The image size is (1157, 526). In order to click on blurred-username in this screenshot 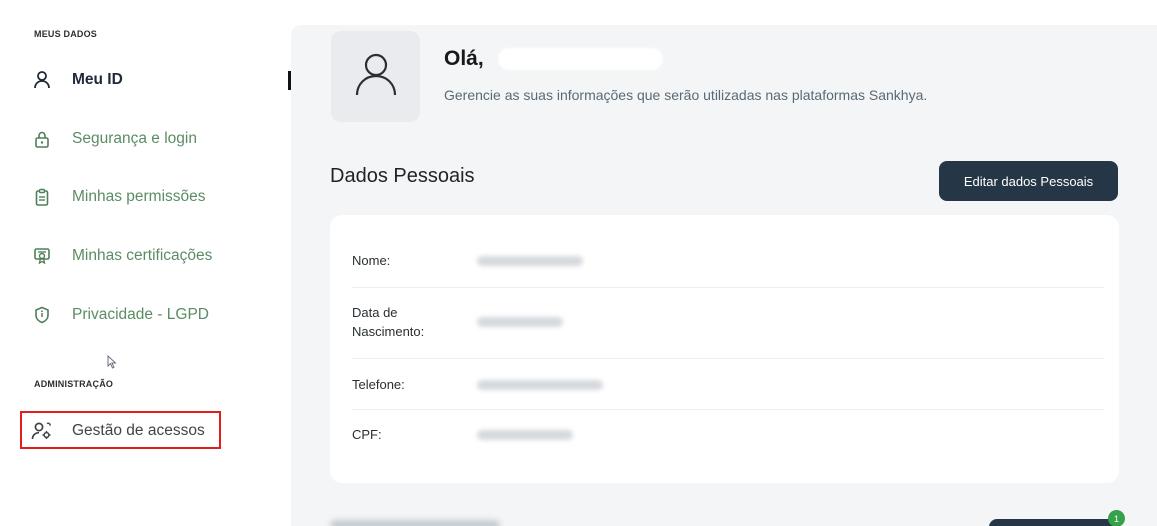, I will do `click(580, 59)`.